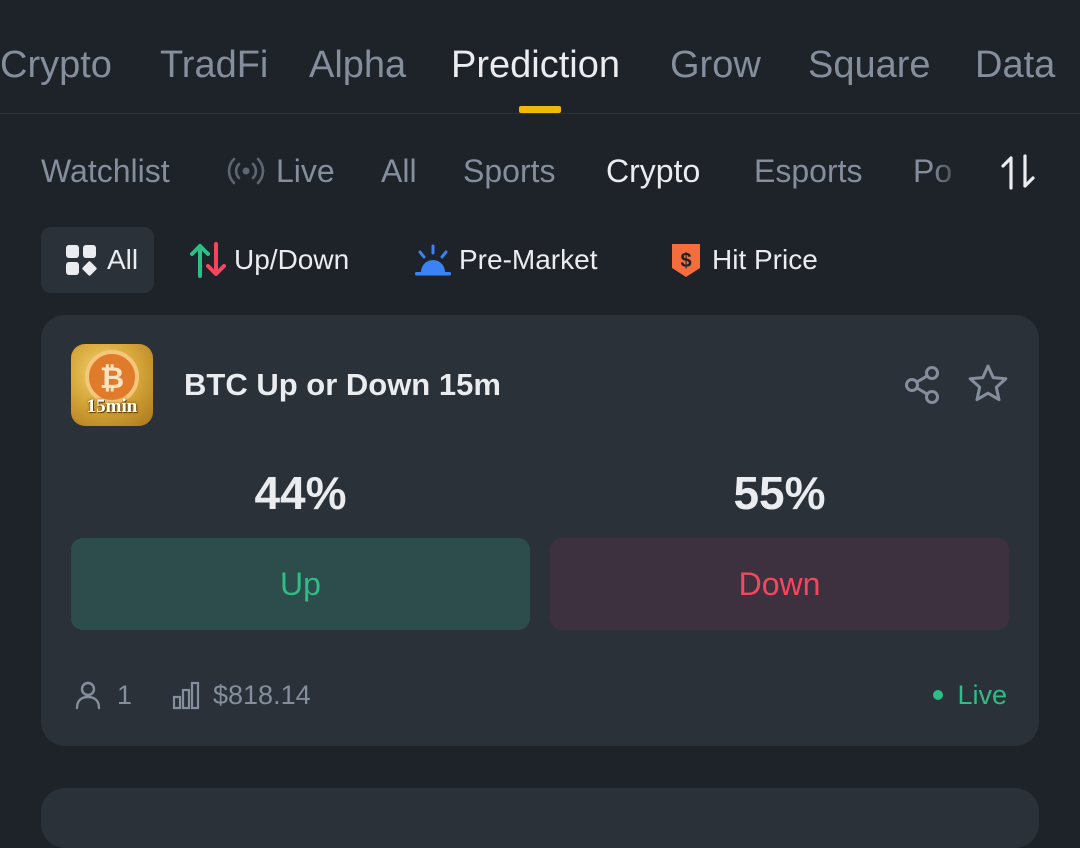 The height and width of the screenshot is (848, 1080). Describe the element at coordinates (950, 170) in the screenshot. I see `overflow-fade` at that location.